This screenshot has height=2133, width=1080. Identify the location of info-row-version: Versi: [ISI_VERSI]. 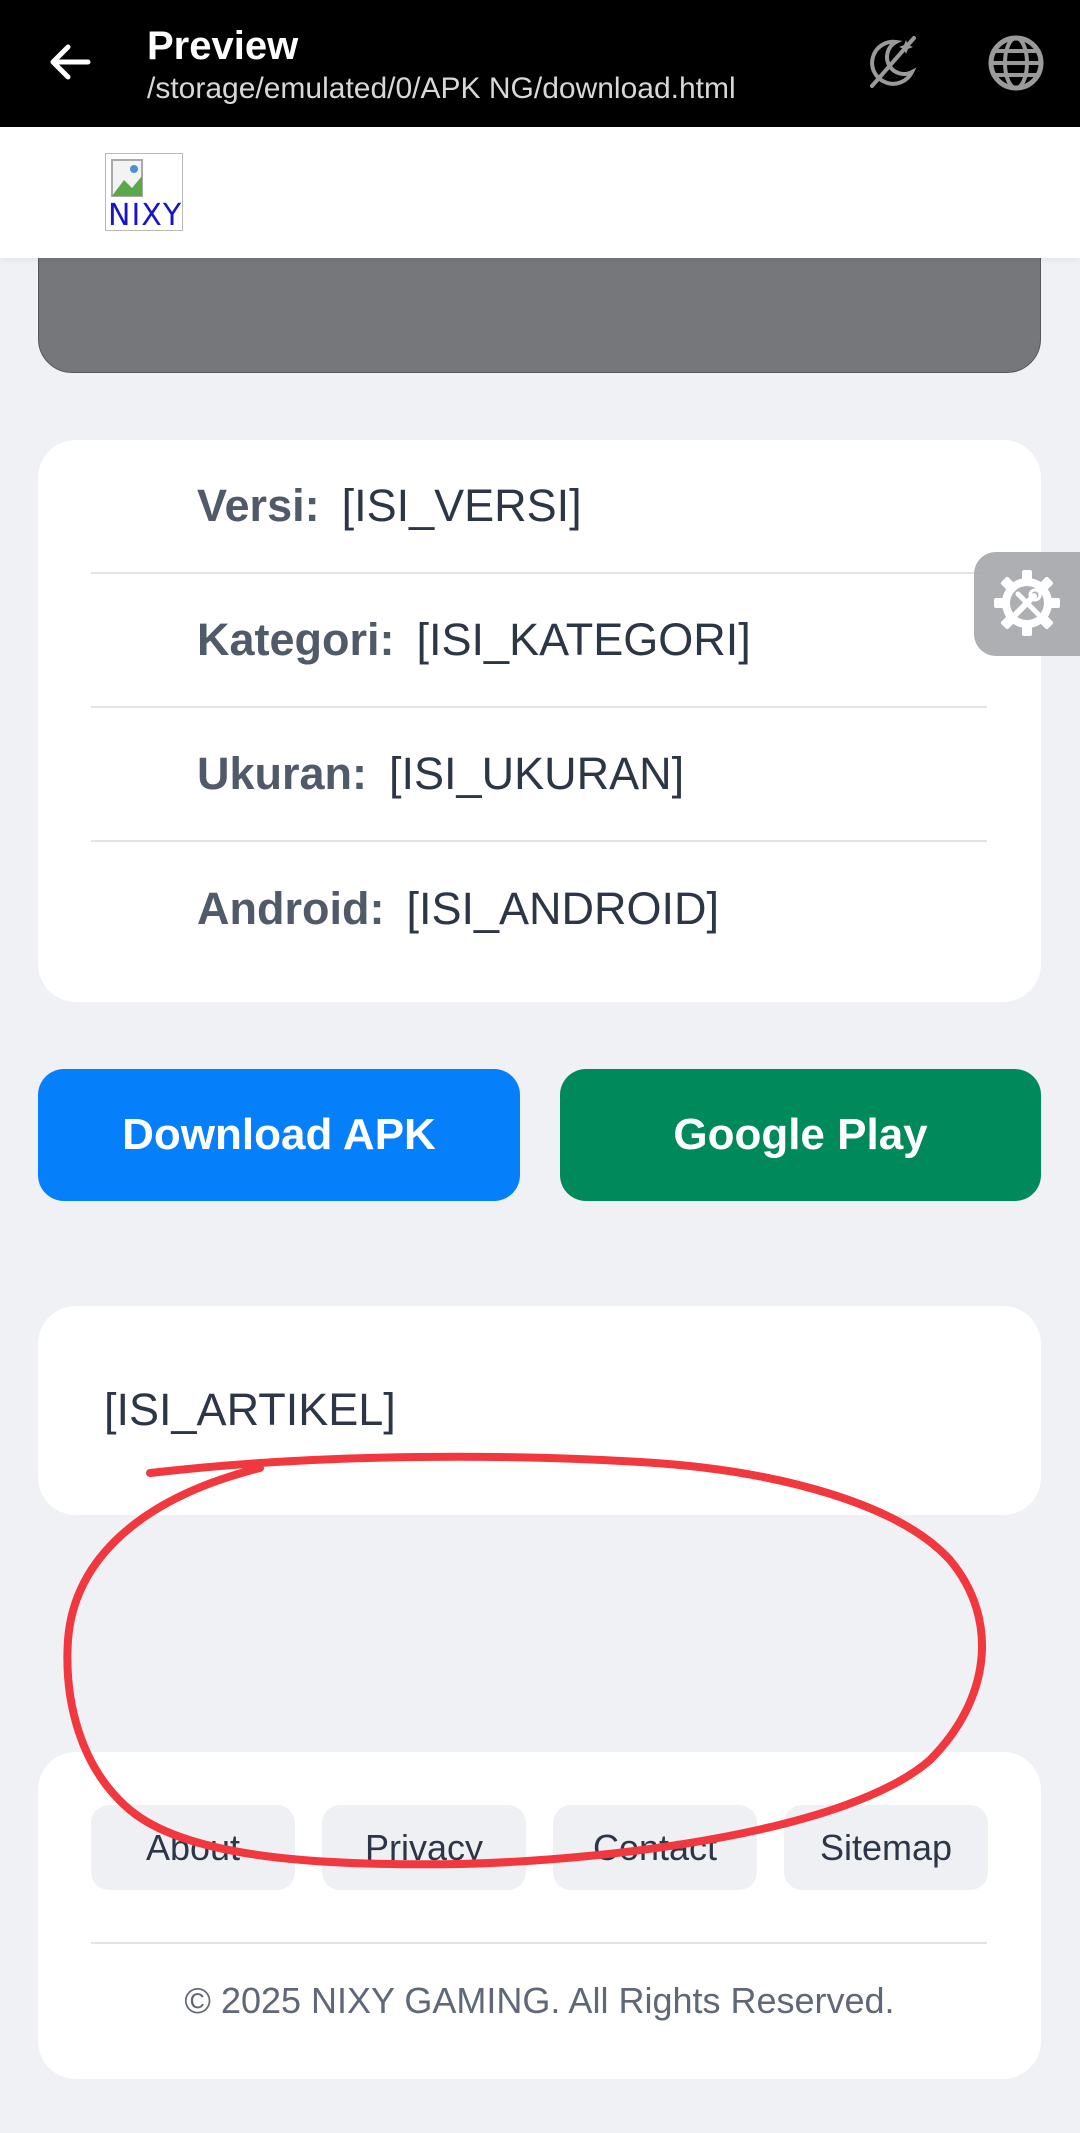
(539, 507).